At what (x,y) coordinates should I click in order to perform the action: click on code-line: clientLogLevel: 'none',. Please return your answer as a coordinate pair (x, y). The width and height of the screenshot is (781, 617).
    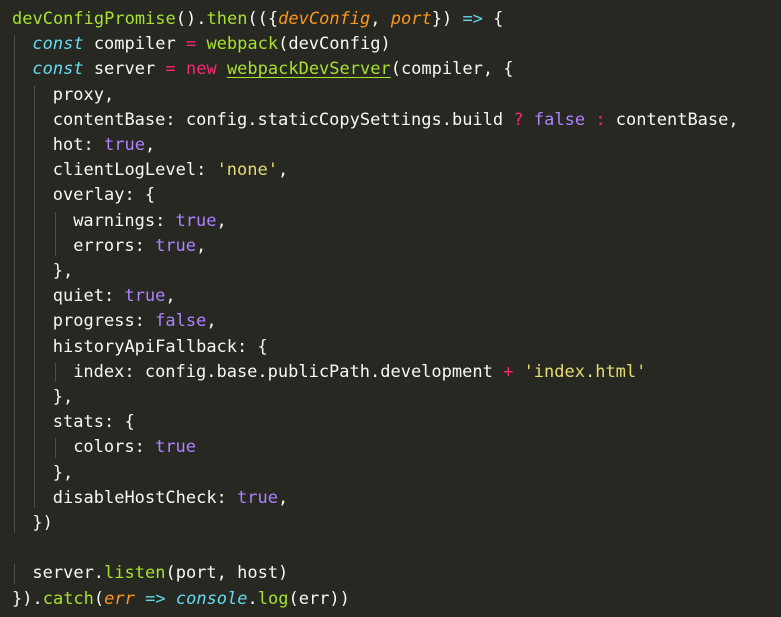
    Looking at the image, I should click on (170, 170).